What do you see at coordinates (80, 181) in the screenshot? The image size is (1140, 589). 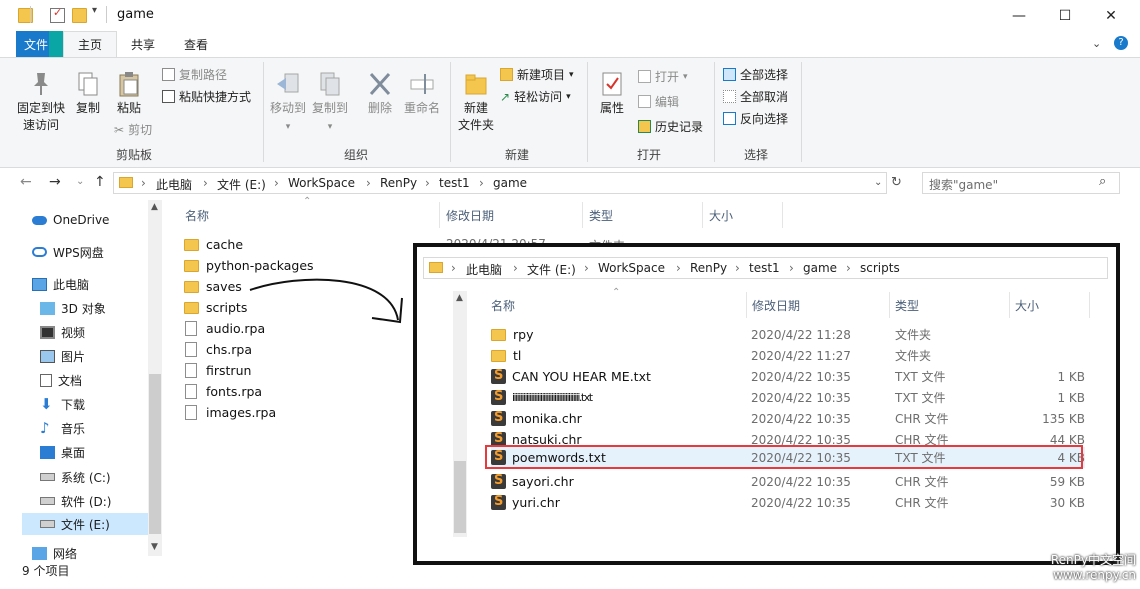 I see `recent-locations-icon: ⌄` at bounding box center [80, 181].